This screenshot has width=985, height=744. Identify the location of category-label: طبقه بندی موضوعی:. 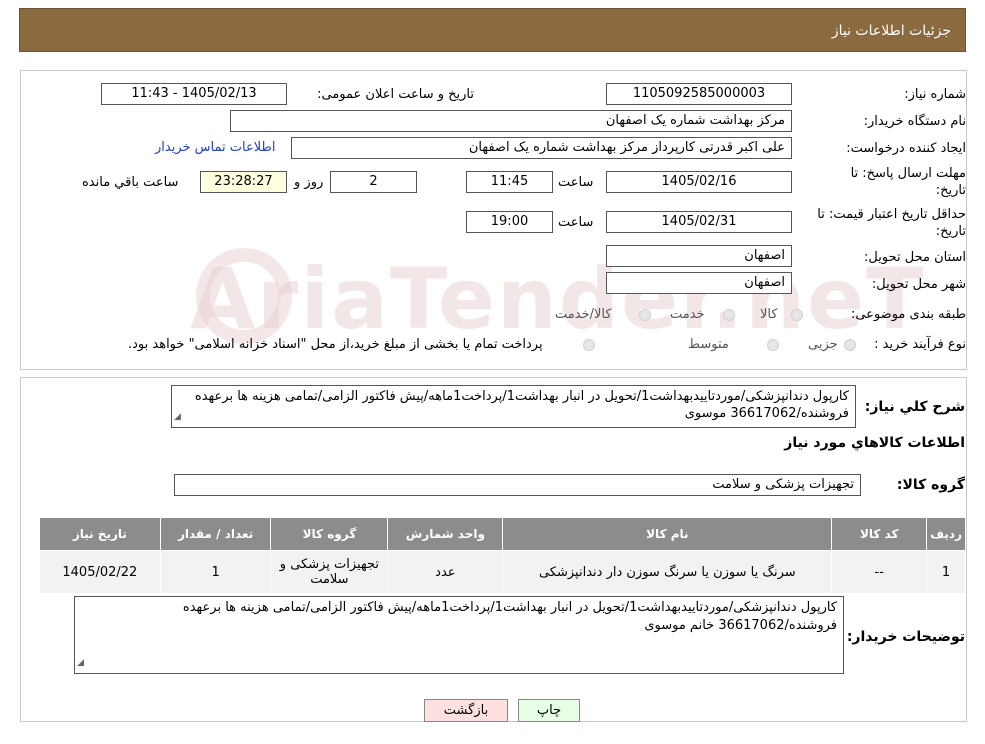
(908, 314).